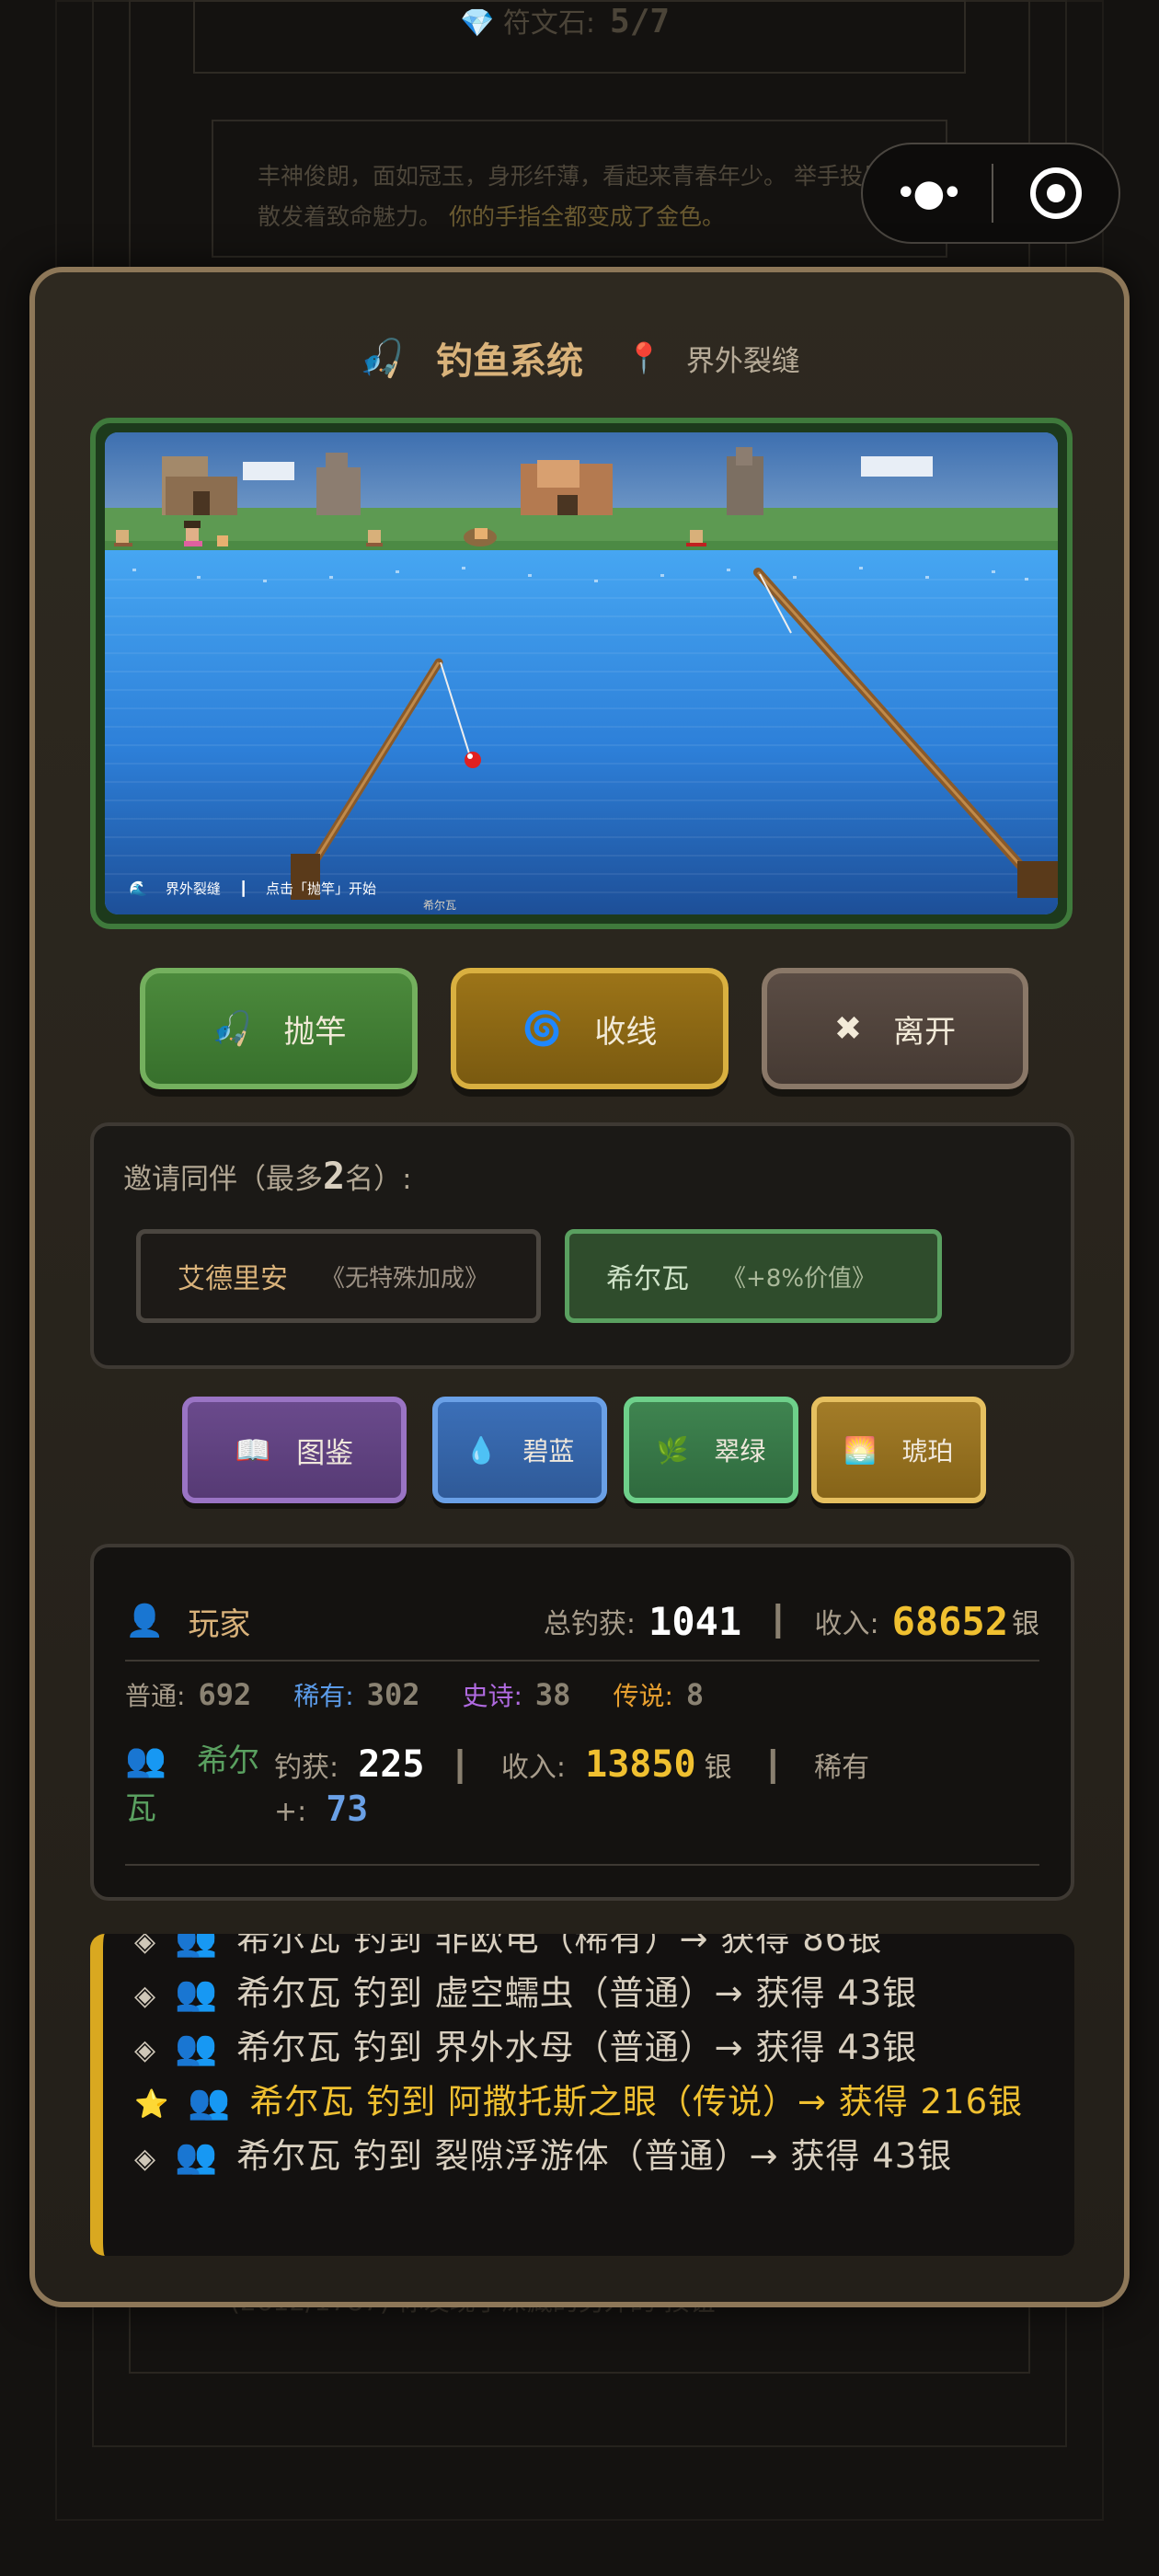  Describe the element at coordinates (925, 1032) in the screenshot. I see `leave-label: 离开` at that location.